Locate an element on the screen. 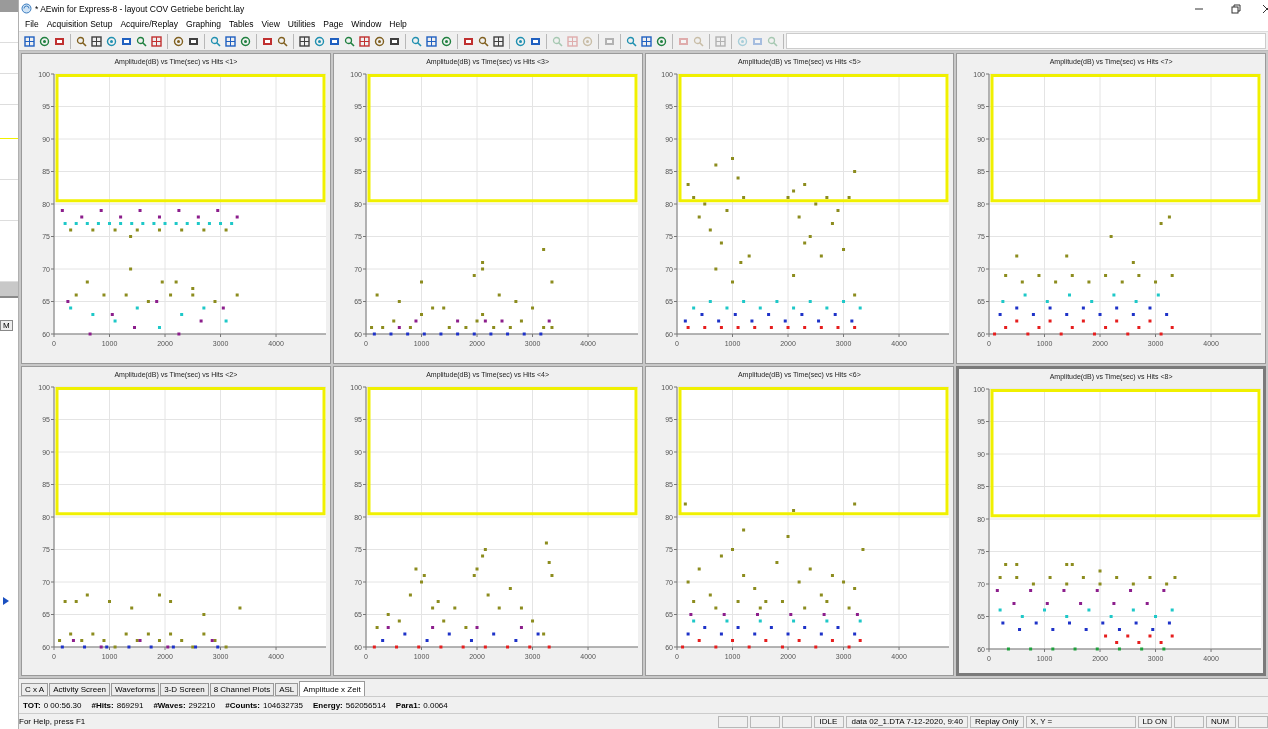 The width and height of the screenshot is (1268, 729). stat-text: Energy: 562056514 is located at coordinates (349, 705).